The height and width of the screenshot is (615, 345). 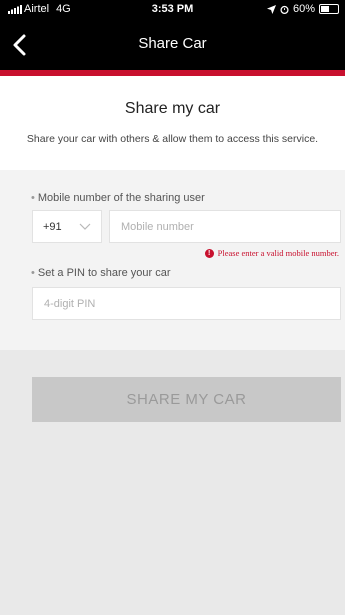 What do you see at coordinates (121, 198) in the screenshot?
I see `mobile-label-text: Mobile number of the sharing user` at bounding box center [121, 198].